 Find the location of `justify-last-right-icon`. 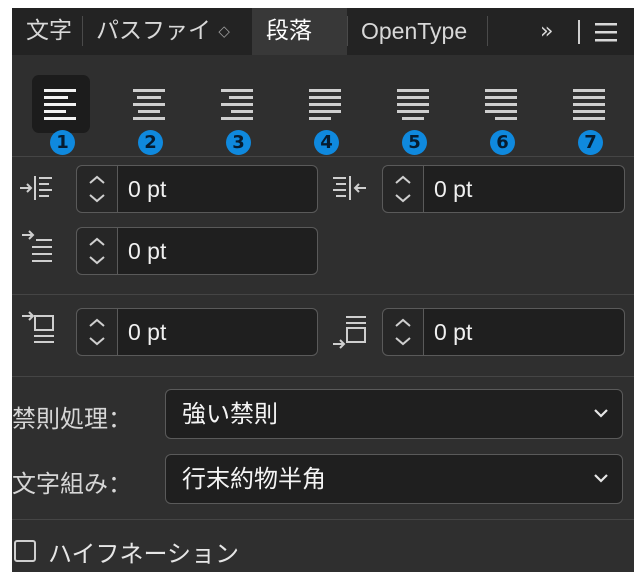

justify-last-right-icon is located at coordinates (501, 104).